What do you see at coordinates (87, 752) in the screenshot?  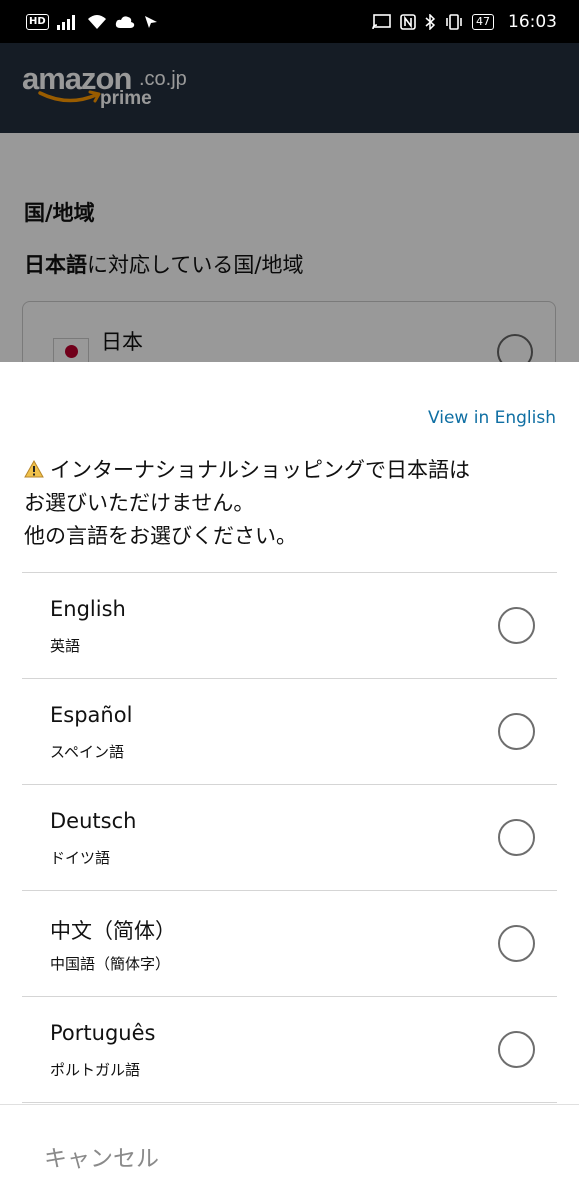 I see `language-native-name: スペイン語` at bounding box center [87, 752].